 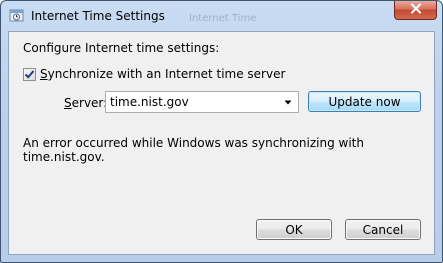 I want to click on clock-settings-icon, so click(x=17, y=16).